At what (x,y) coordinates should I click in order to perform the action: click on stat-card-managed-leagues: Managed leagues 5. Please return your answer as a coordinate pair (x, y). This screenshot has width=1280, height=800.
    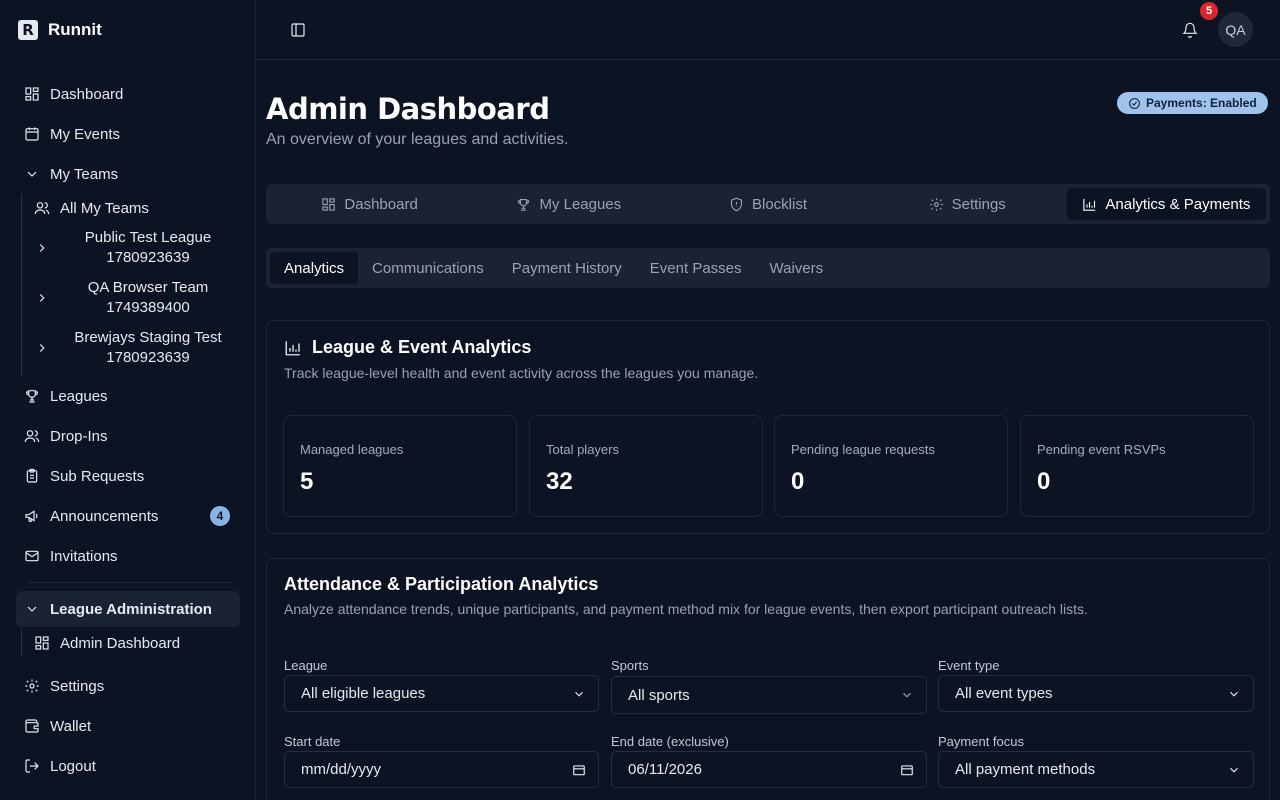
    Looking at the image, I should click on (400, 466).